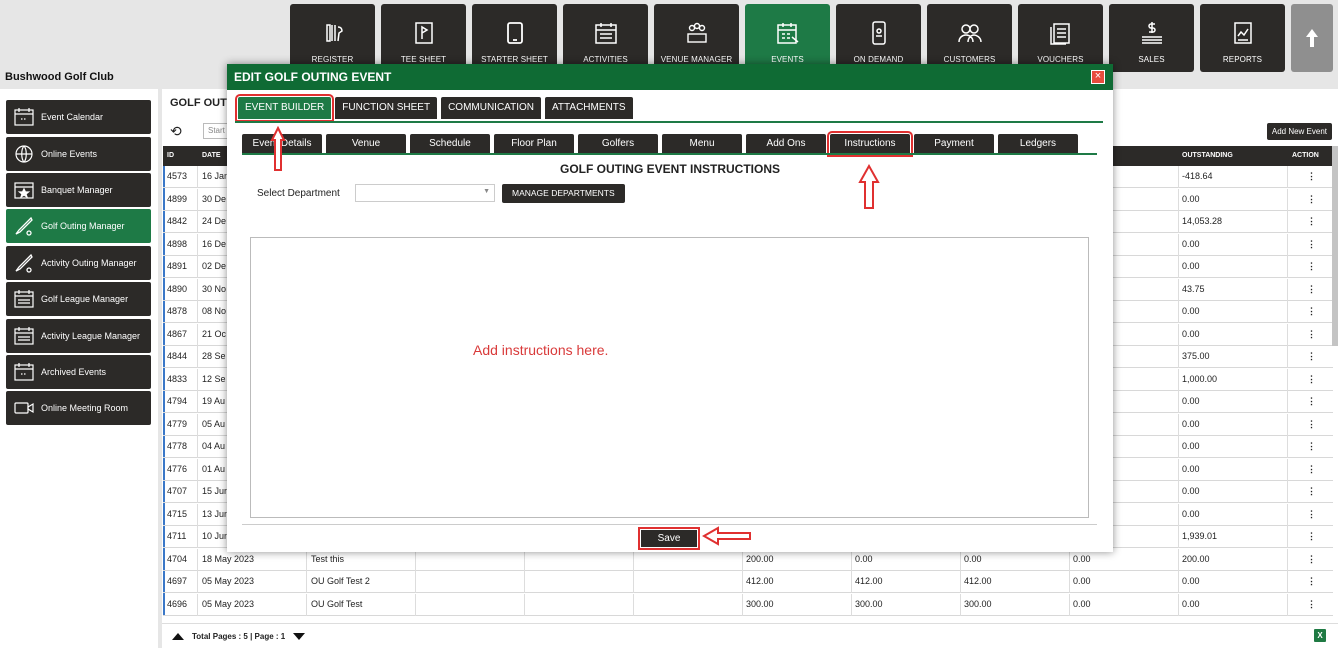 This screenshot has width=1338, height=648. Describe the element at coordinates (78, 190) in the screenshot. I see `sidebar-item-banquet-manager: Banquet Manager` at that location.